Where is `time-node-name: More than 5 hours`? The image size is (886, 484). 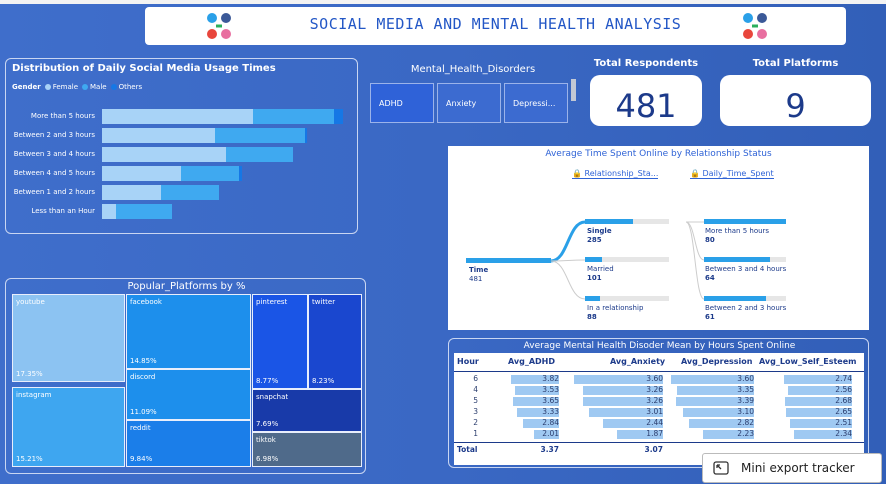
time-node-name: More than 5 hours is located at coordinates (737, 231).